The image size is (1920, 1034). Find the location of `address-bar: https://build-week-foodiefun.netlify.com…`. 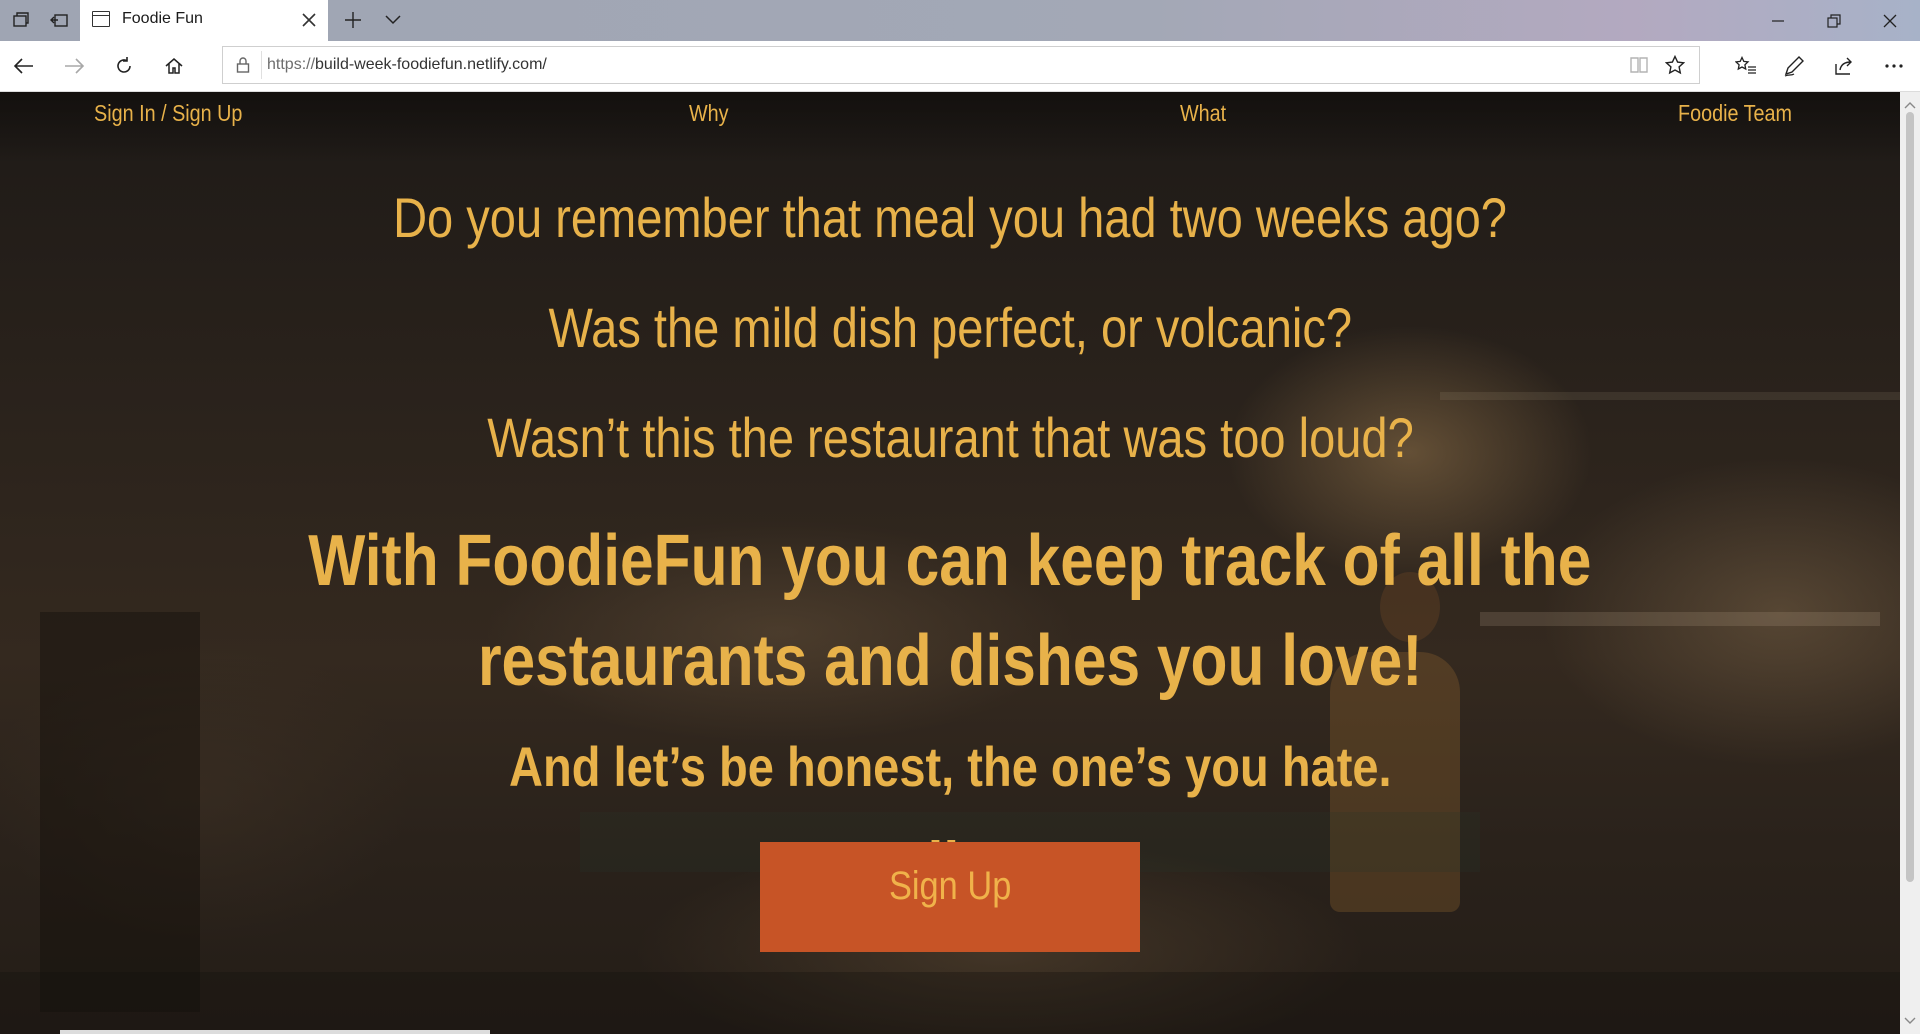

address-bar: https://build-week-foodiefun.netlify.com… is located at coordinates (961, 65).